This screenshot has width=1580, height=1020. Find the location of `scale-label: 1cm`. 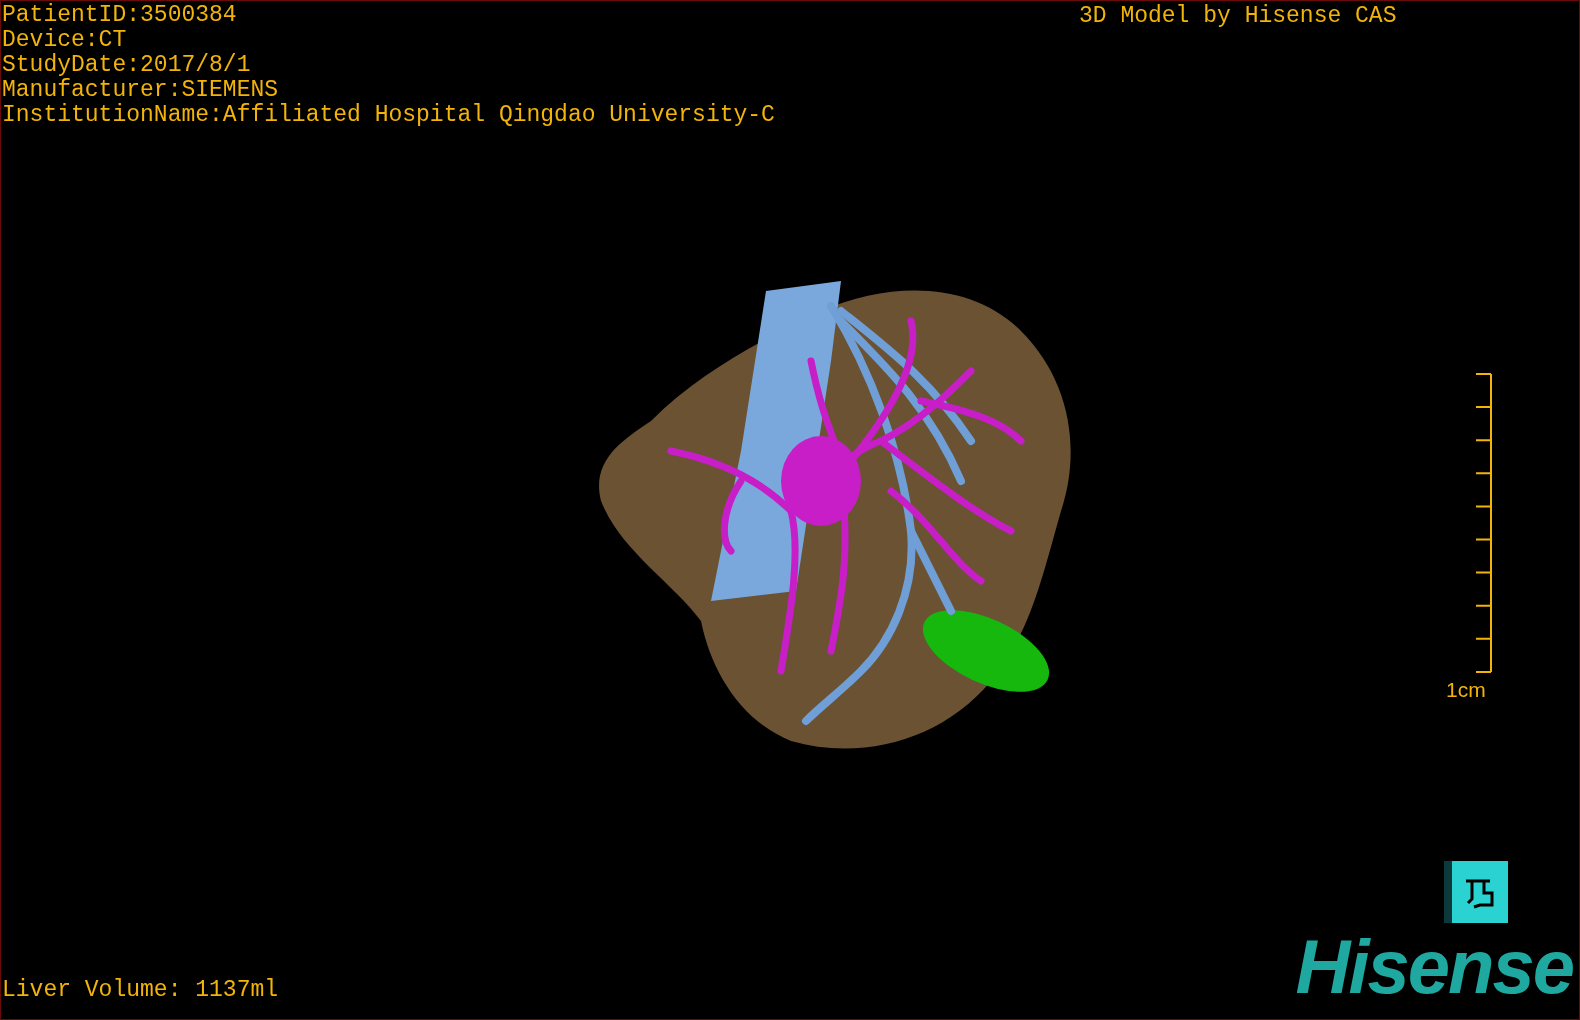

scale-label: 1cm is located at coordinates (1466, 690).